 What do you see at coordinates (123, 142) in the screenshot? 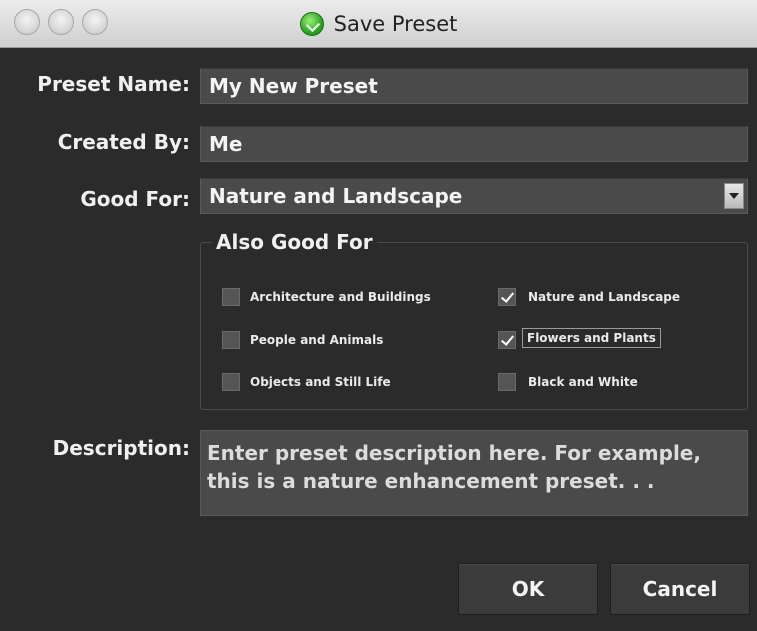
I see `created-by-label: Created By:` at bounding box center [123, 142].